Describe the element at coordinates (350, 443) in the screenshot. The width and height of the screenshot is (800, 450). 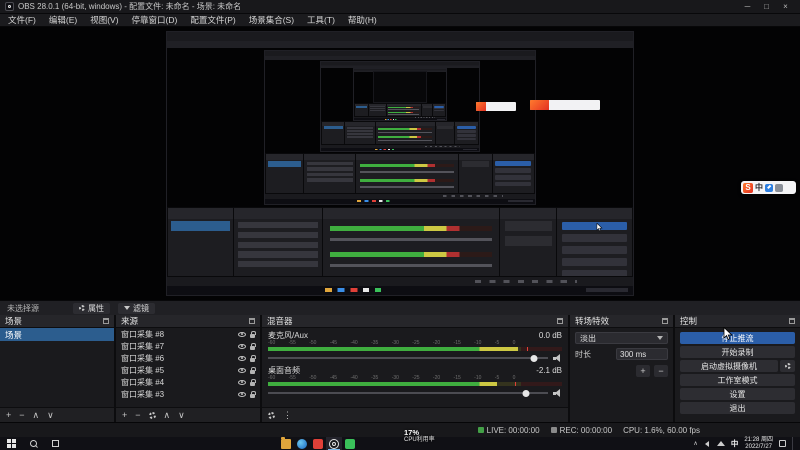
I see `taskbar-chat-app` at that location.